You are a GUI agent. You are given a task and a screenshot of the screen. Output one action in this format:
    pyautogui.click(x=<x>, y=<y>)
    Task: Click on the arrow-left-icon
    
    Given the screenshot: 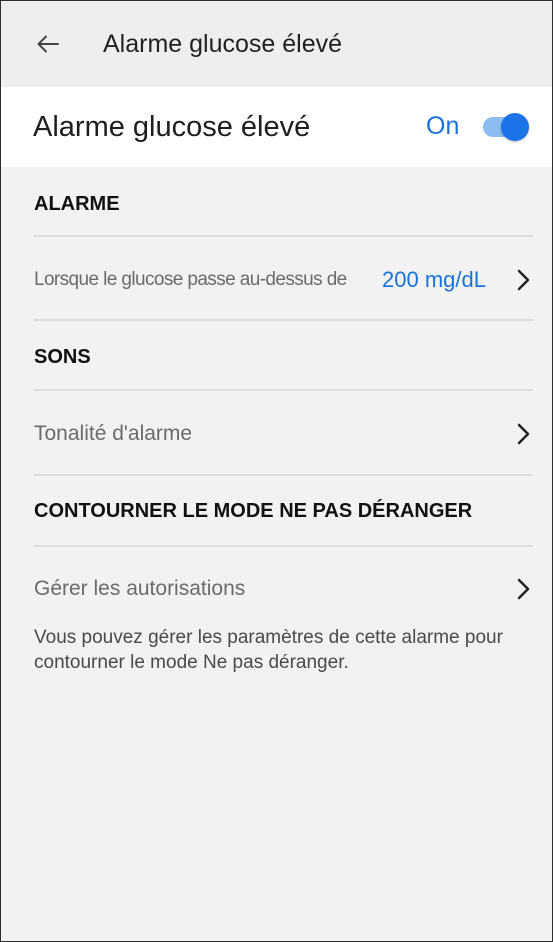 What is the action you would take?
    pyautogui.click(x=48, y=44)
    